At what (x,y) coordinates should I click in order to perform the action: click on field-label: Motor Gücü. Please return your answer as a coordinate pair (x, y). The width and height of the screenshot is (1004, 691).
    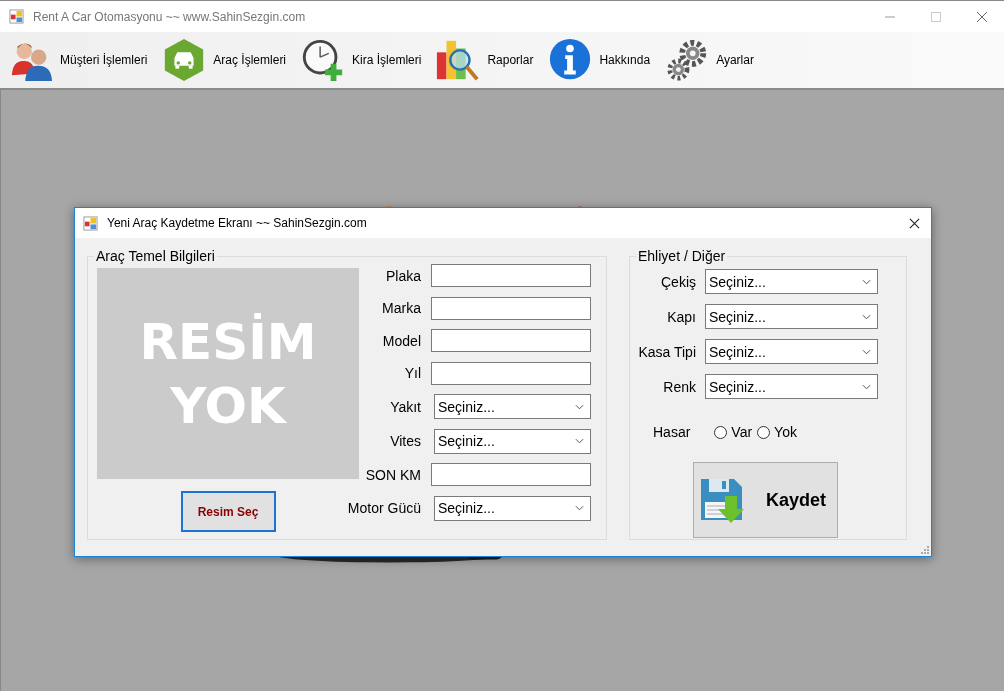
    Looking at the image, I should click on (383, 508).